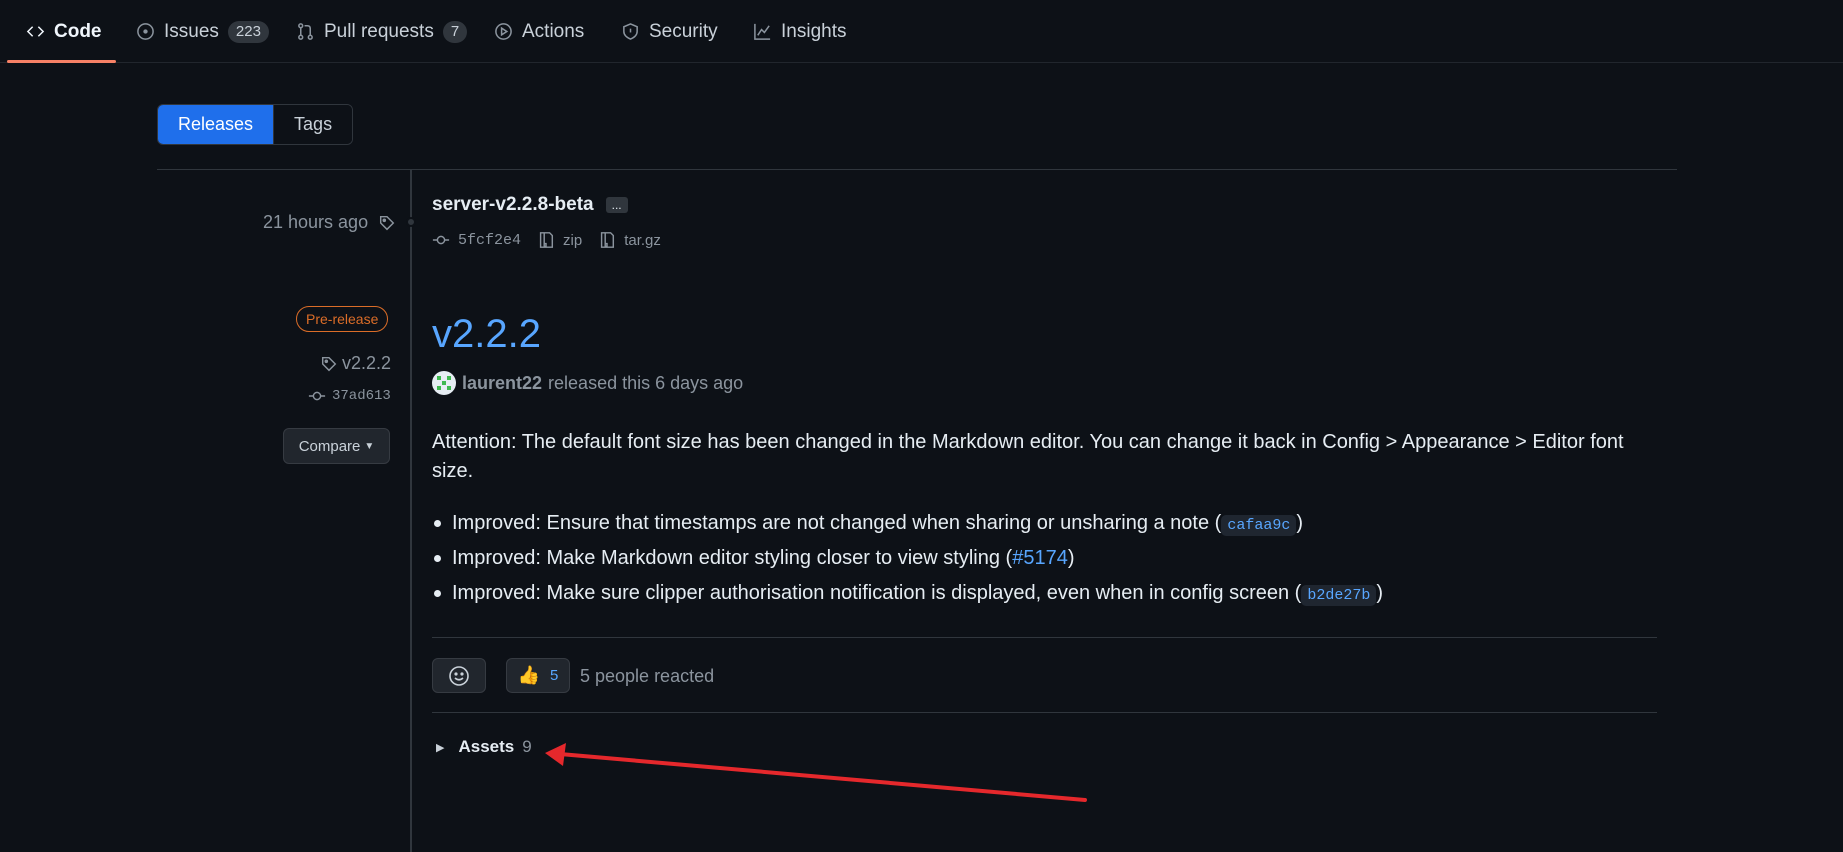 This screenshot has height=852, width=1843. I want to click on annotation-arrow, so click(816, 772).